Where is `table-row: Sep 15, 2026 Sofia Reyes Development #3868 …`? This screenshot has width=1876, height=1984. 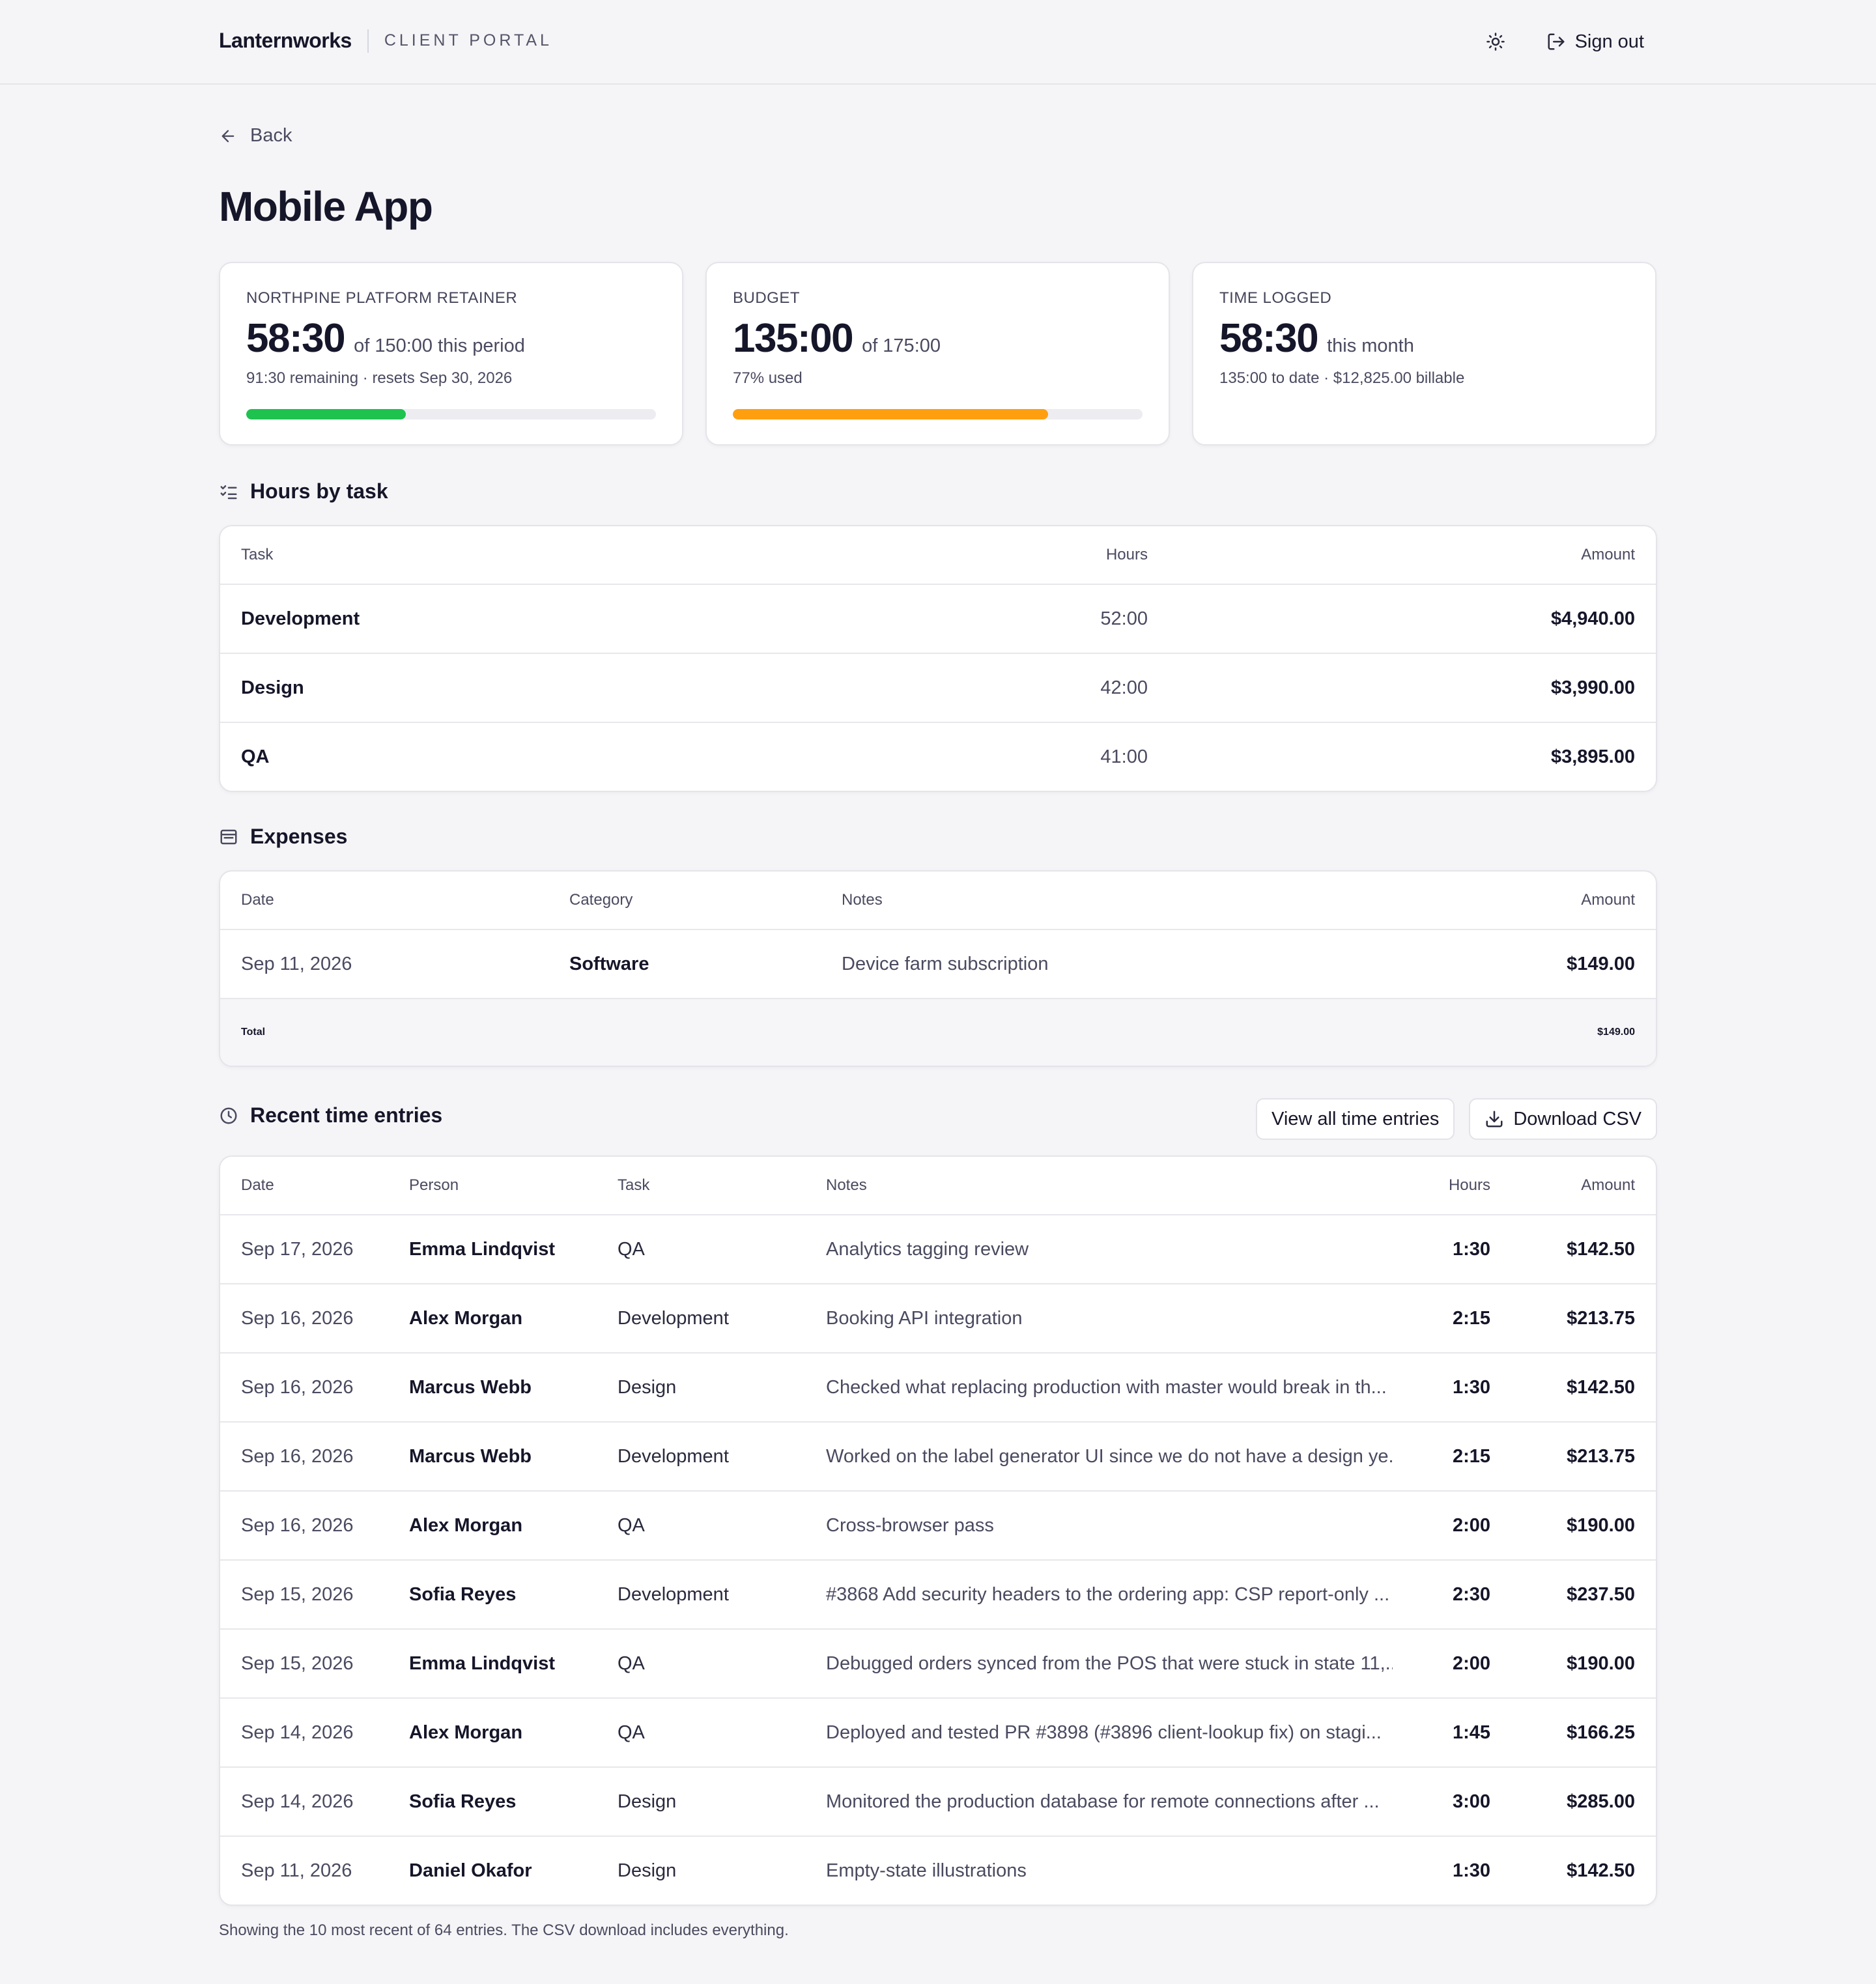 table-row: Sep 15, 2026 Sofia Reyes Development #3868 … is located at coordinates (938, 1594).